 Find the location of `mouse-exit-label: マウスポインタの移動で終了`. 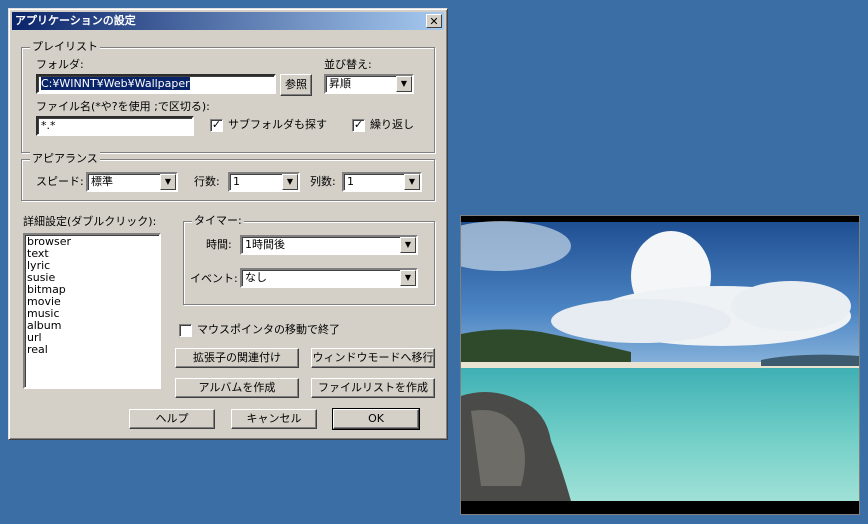

mouse-exit-label: マウスポインタの移動で終了 is located at coordinates (268, 329).